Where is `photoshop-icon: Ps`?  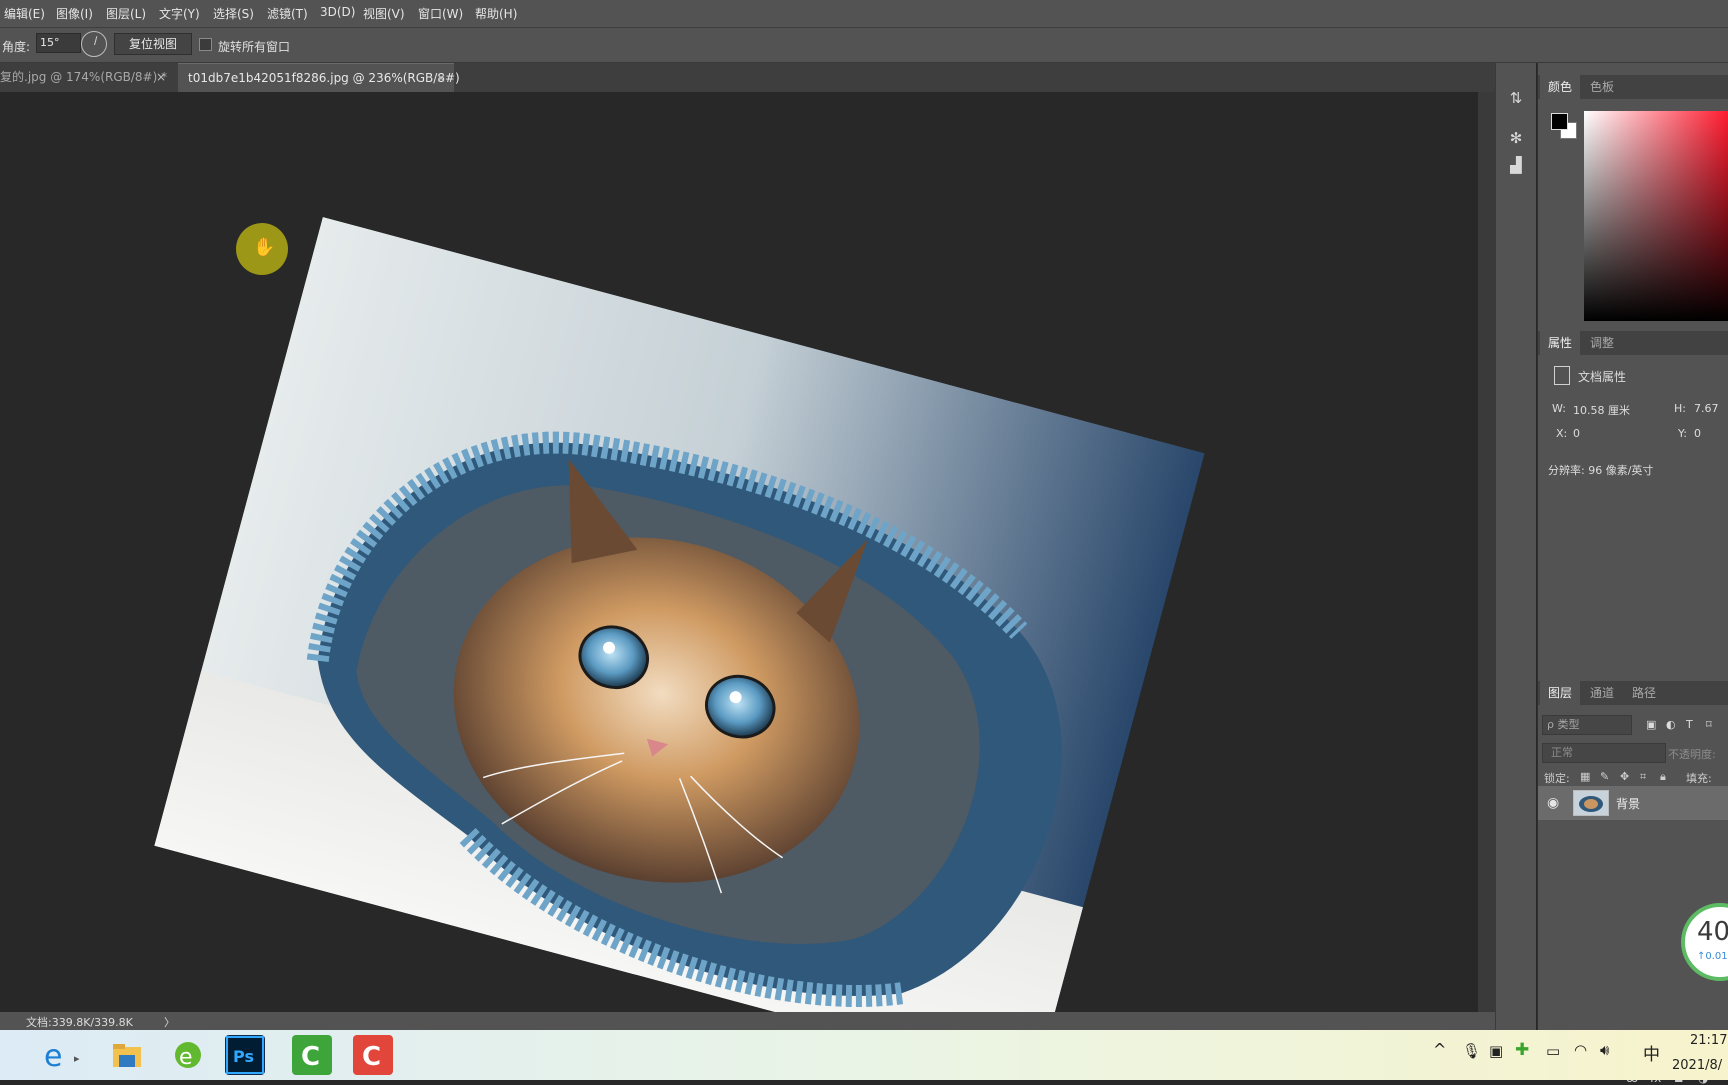
photoshop-icon: Ps is located at coordinates (245, 1055).